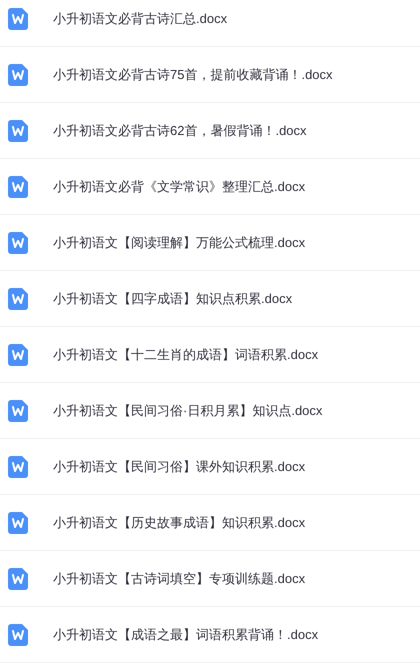  I want to click on file-name: 小升初语文【民间习俗】课外知识积累.docx, so click(179, 467).